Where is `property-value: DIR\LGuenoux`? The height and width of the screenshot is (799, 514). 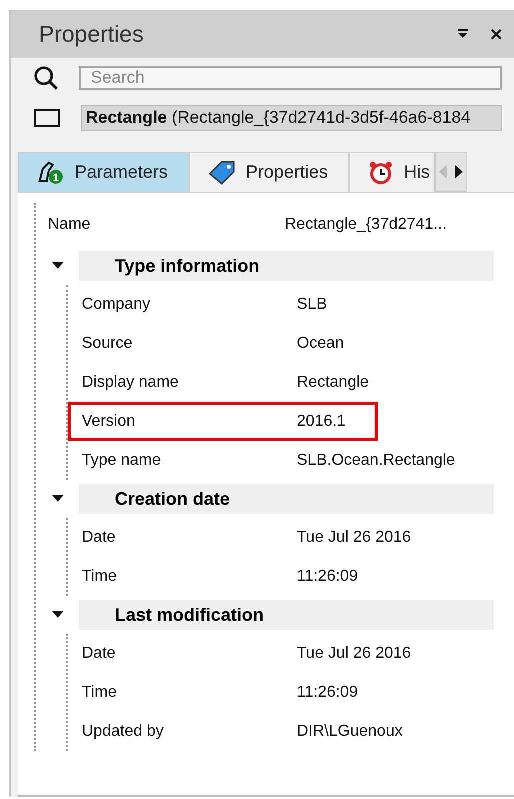 property-value: DIR\LGuenoux is located at coordinates (350, 731).